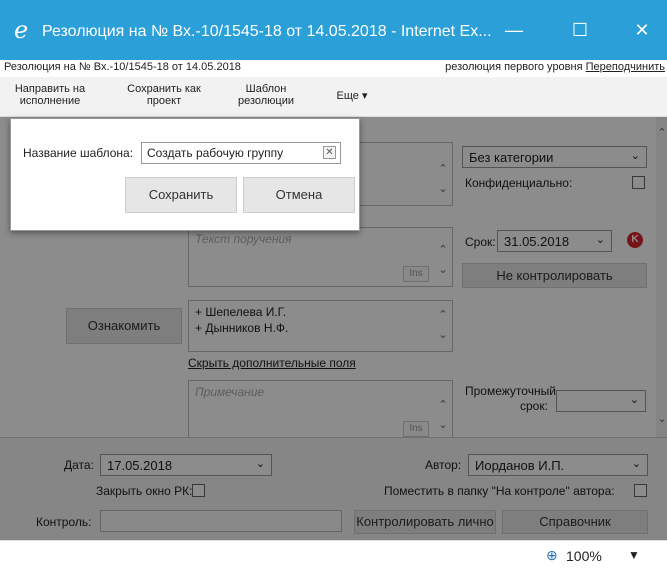 Image resolution: width=667 pixels, height=570 pixels. What do you see at coordinates (266, 101) in the screenshot?
I see `template-label-2: резолюции` at bounding box center [266, 101].